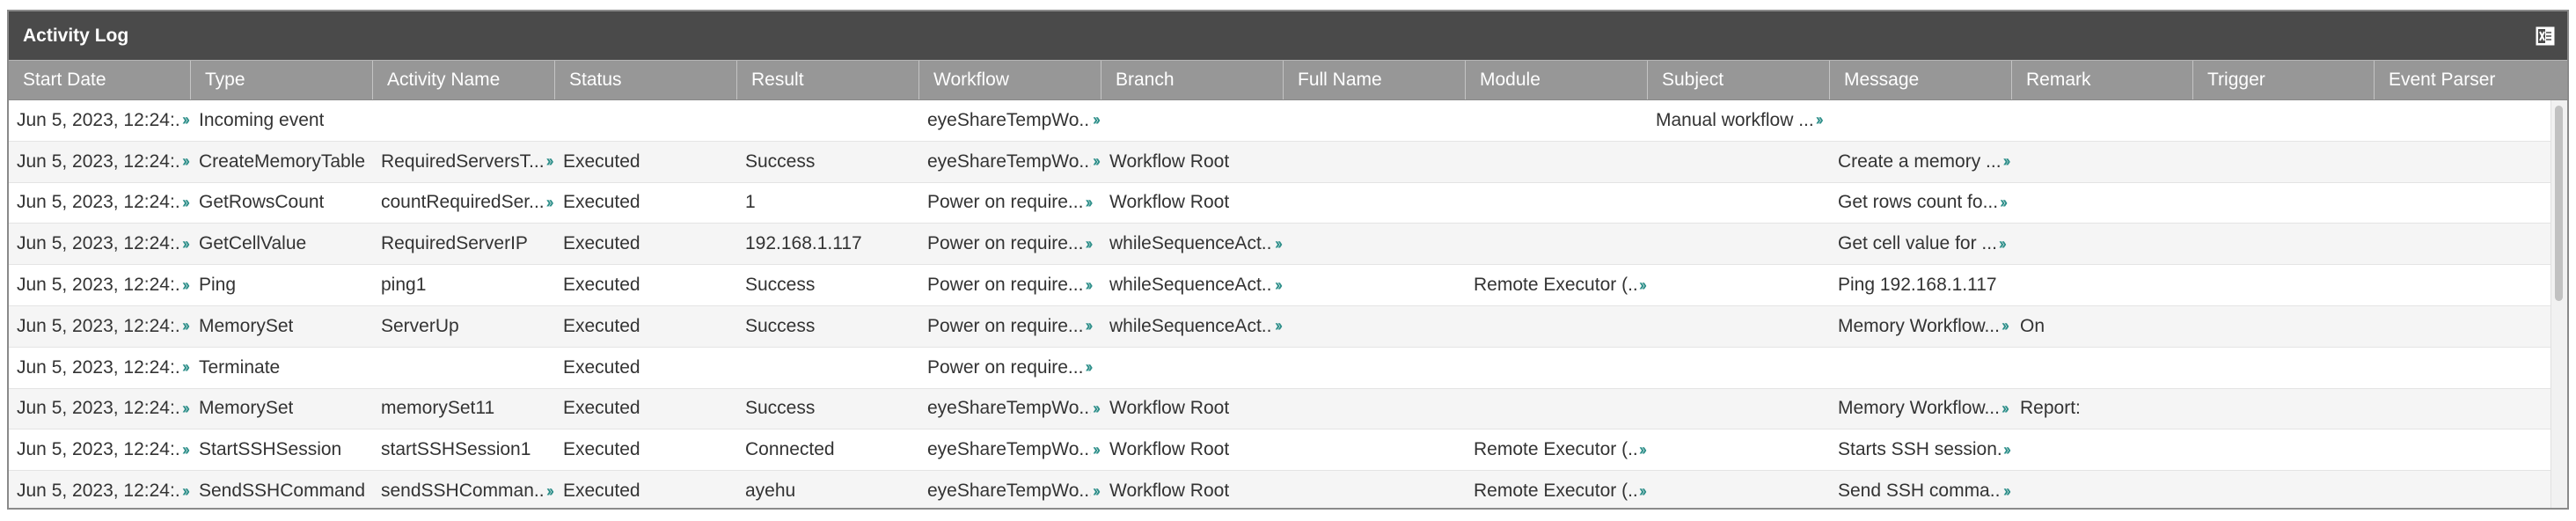 The width and height of the screenshot is (2576, 521). Describe the element at coordinates (1921, 120) in the screenshot. I see `cell-message` at that location.